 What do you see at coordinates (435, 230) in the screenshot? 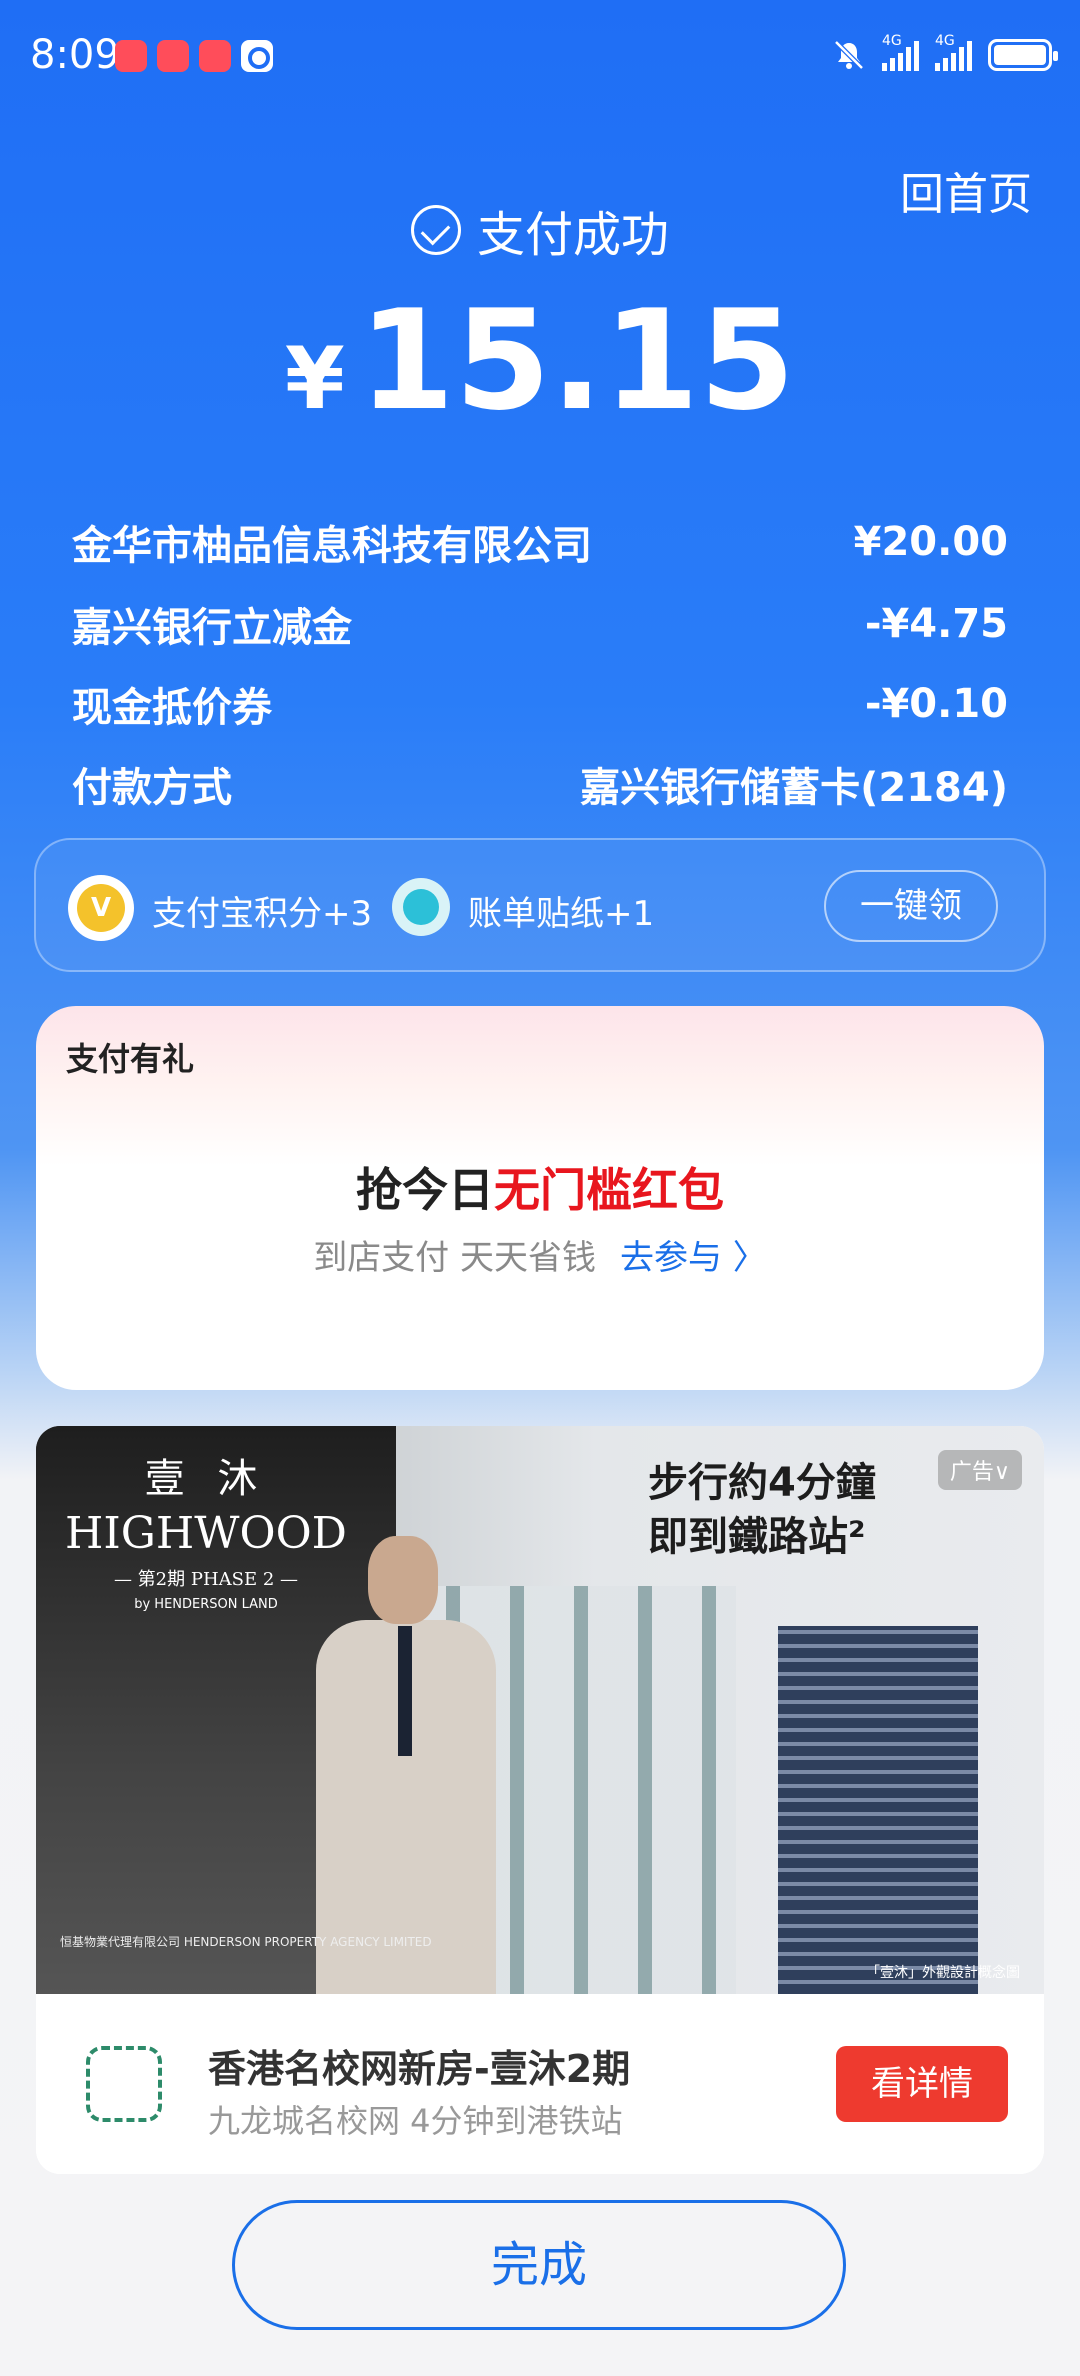
I see `check-circle-icon` at bounding box center [435, 230].